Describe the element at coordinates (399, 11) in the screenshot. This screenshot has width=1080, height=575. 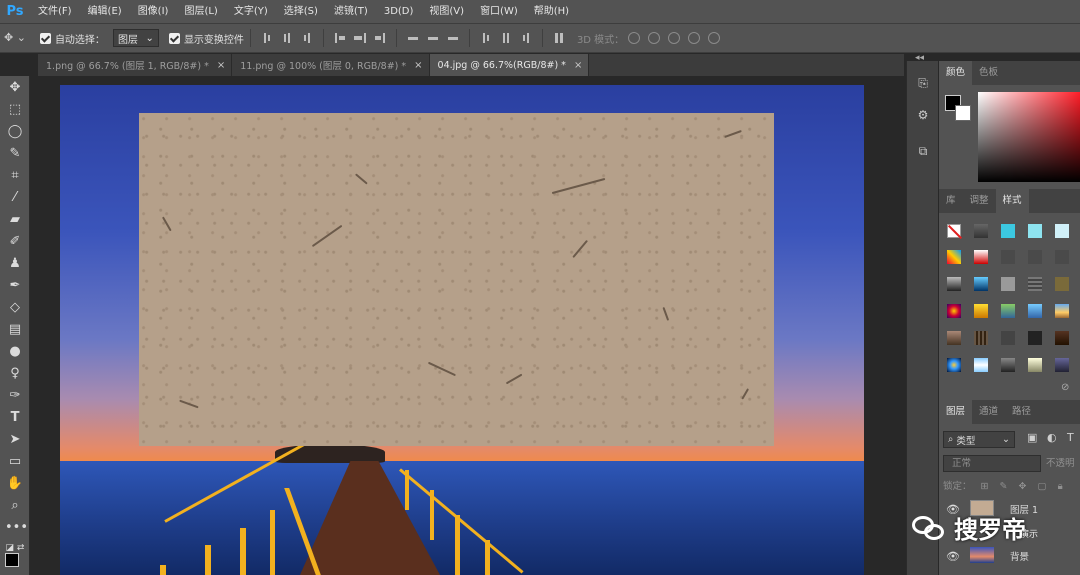
I see `menu-3d: 3D(D)` at that location.